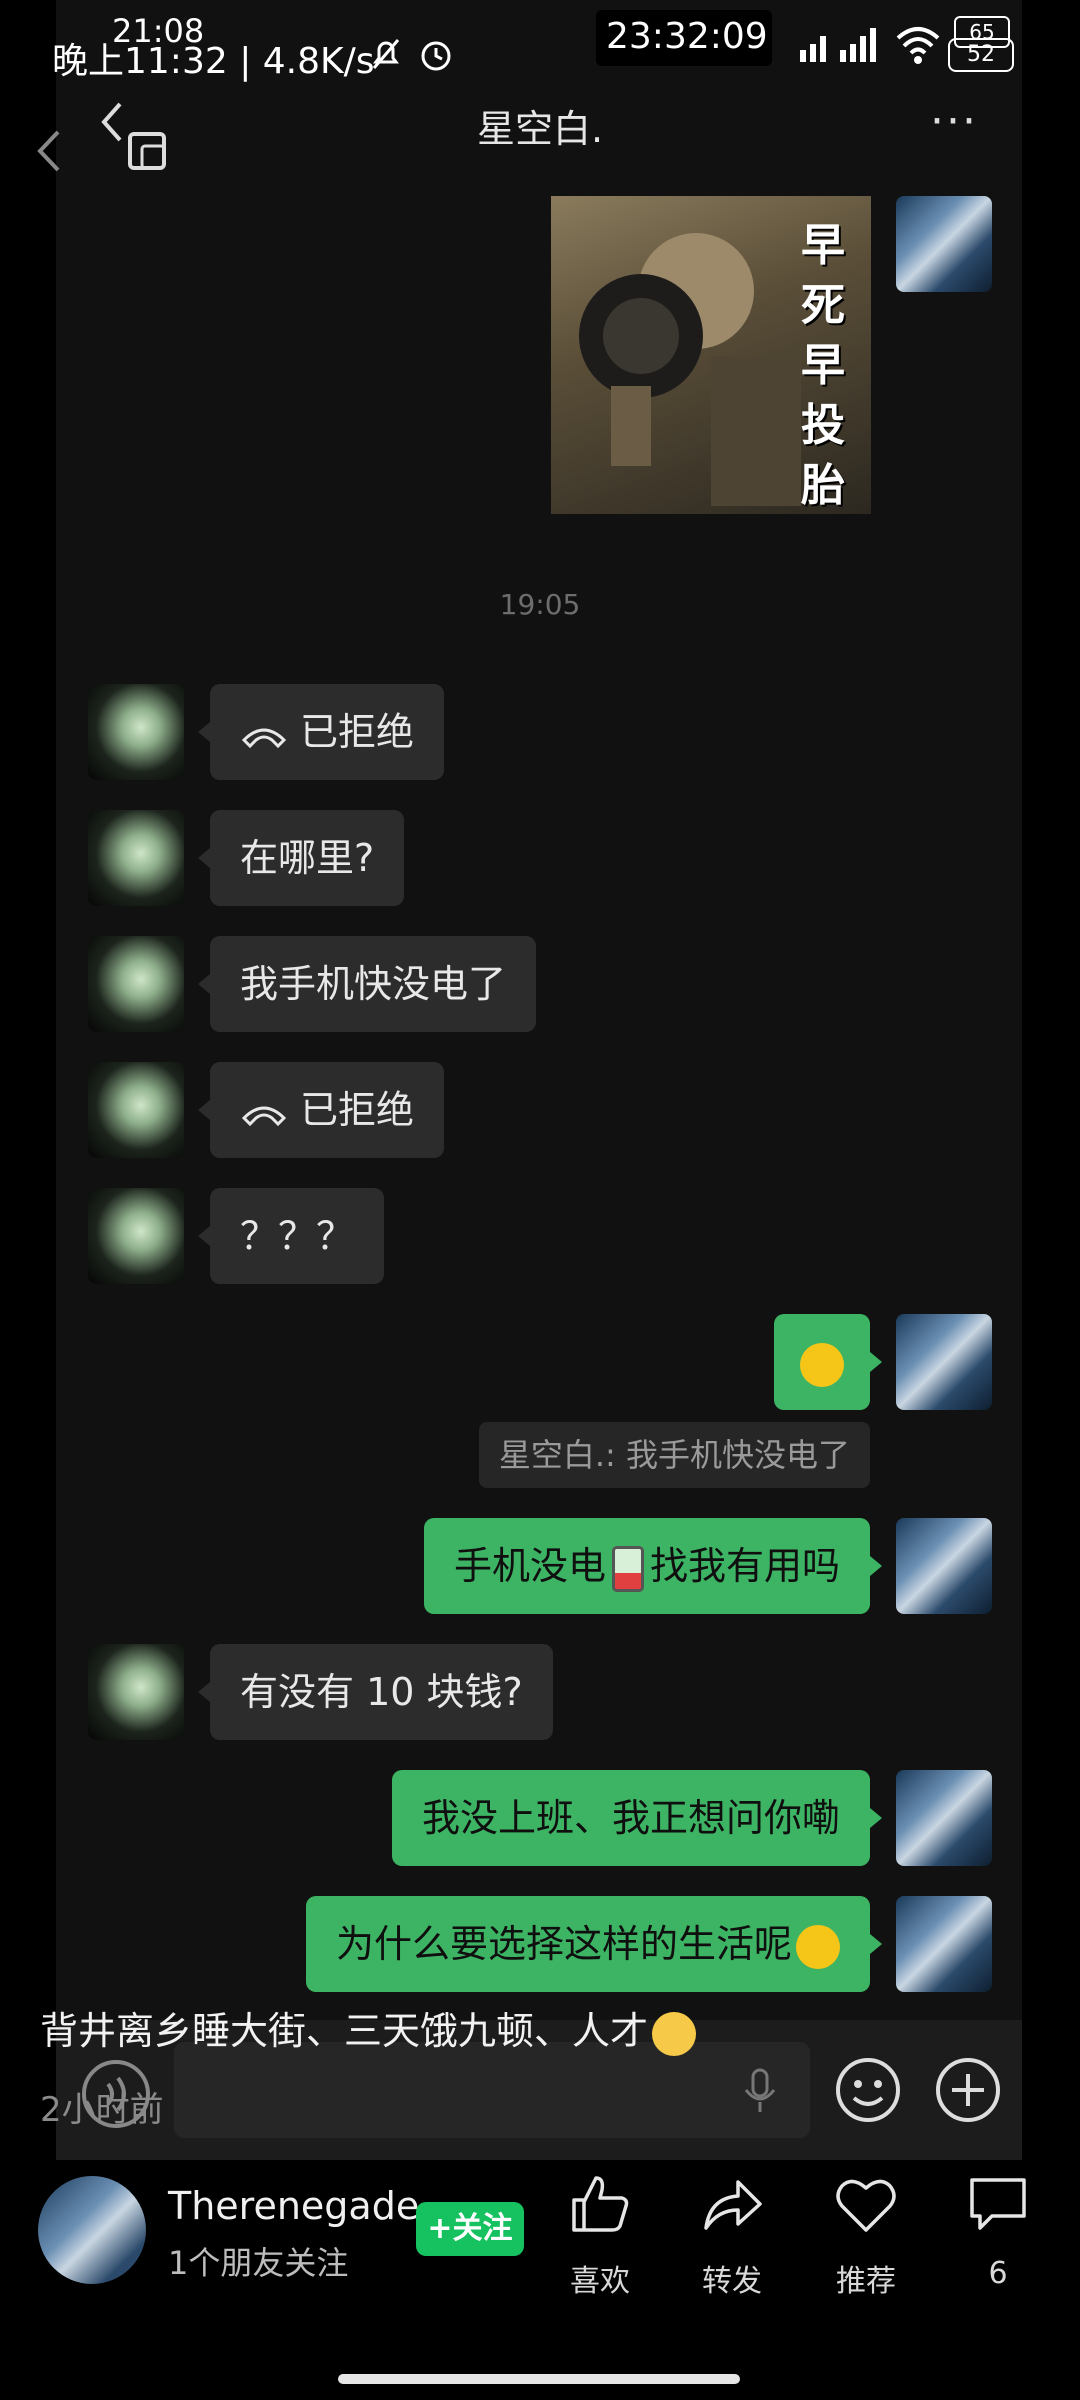  What do you see at coordinates (744, 1566) in the screenshot?
I see `message-text-part: 找我有用吗` at bounding box center [744, 1566].